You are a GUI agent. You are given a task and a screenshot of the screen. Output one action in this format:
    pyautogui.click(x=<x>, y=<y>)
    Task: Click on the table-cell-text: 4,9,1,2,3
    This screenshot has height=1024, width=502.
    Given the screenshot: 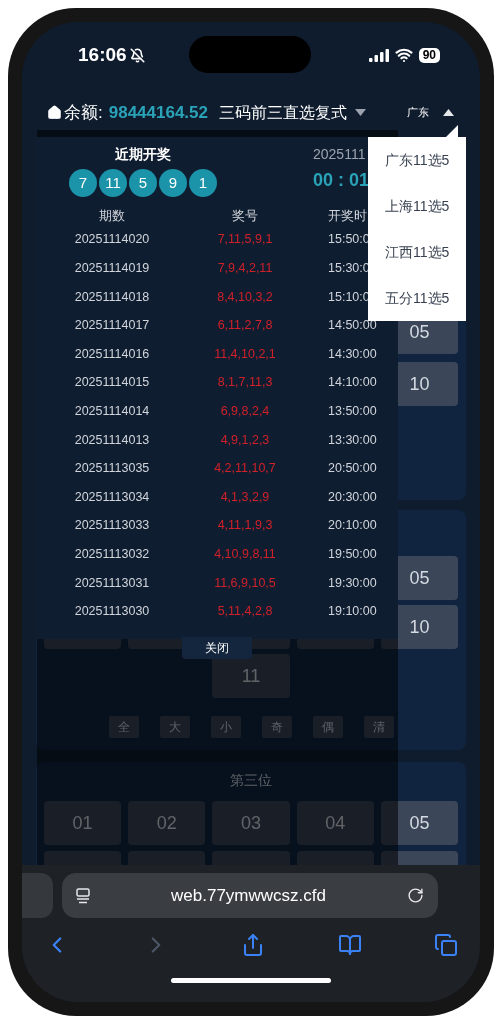 What is the action you would take?
    pyautogui.click(x=245, y=440)
    